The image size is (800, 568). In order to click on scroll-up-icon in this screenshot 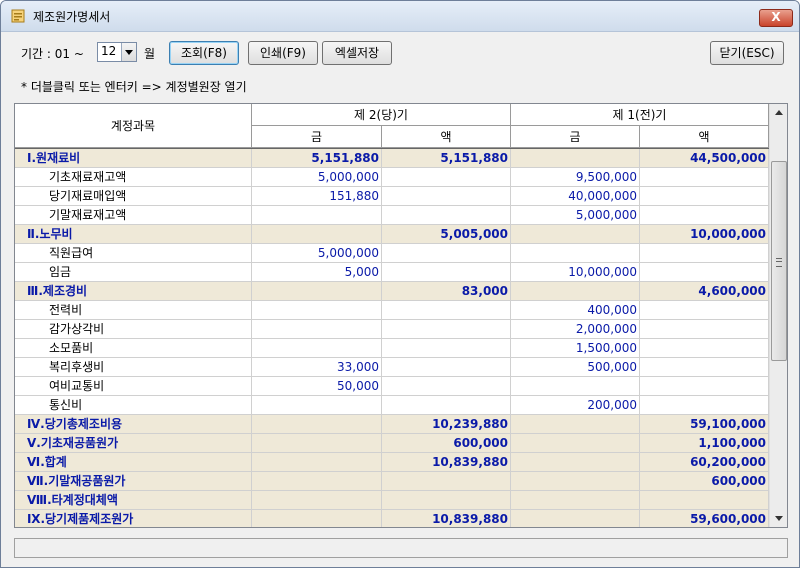, I will do `click(778, 112)`.